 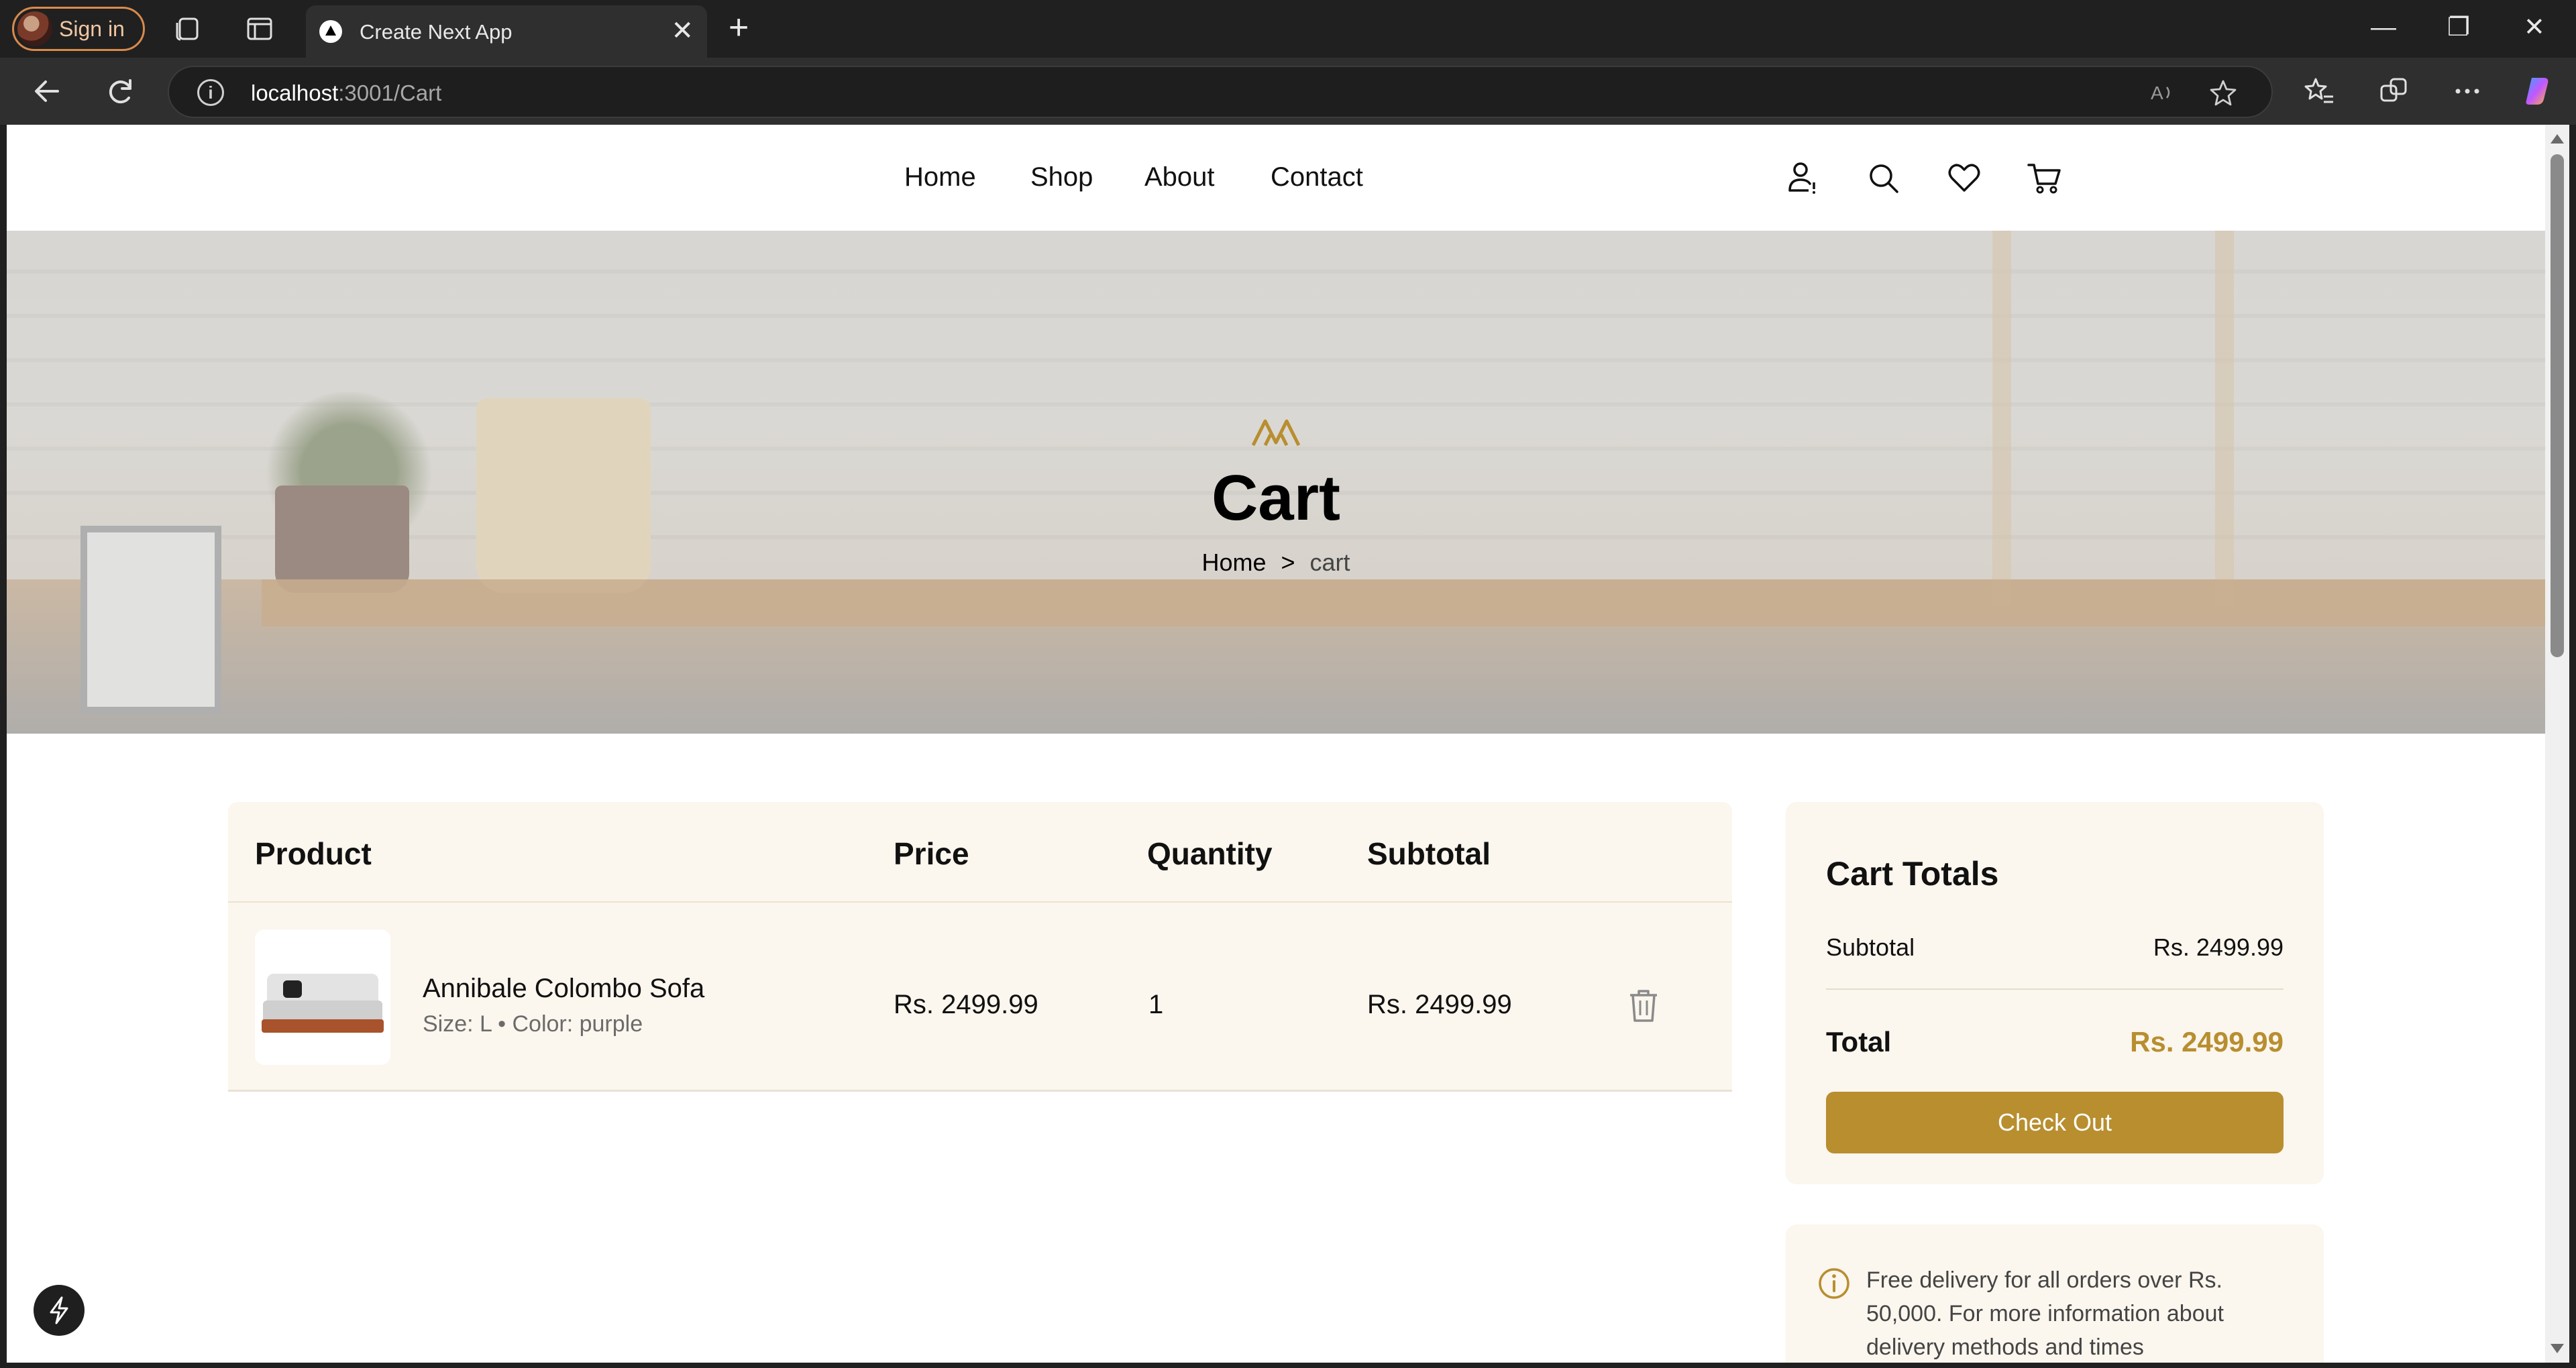 What do you see at coordinates (966, 1004) in the screenshot?
I see `product-price: Rs. 2499.99` at bounding box center [966, 1004].